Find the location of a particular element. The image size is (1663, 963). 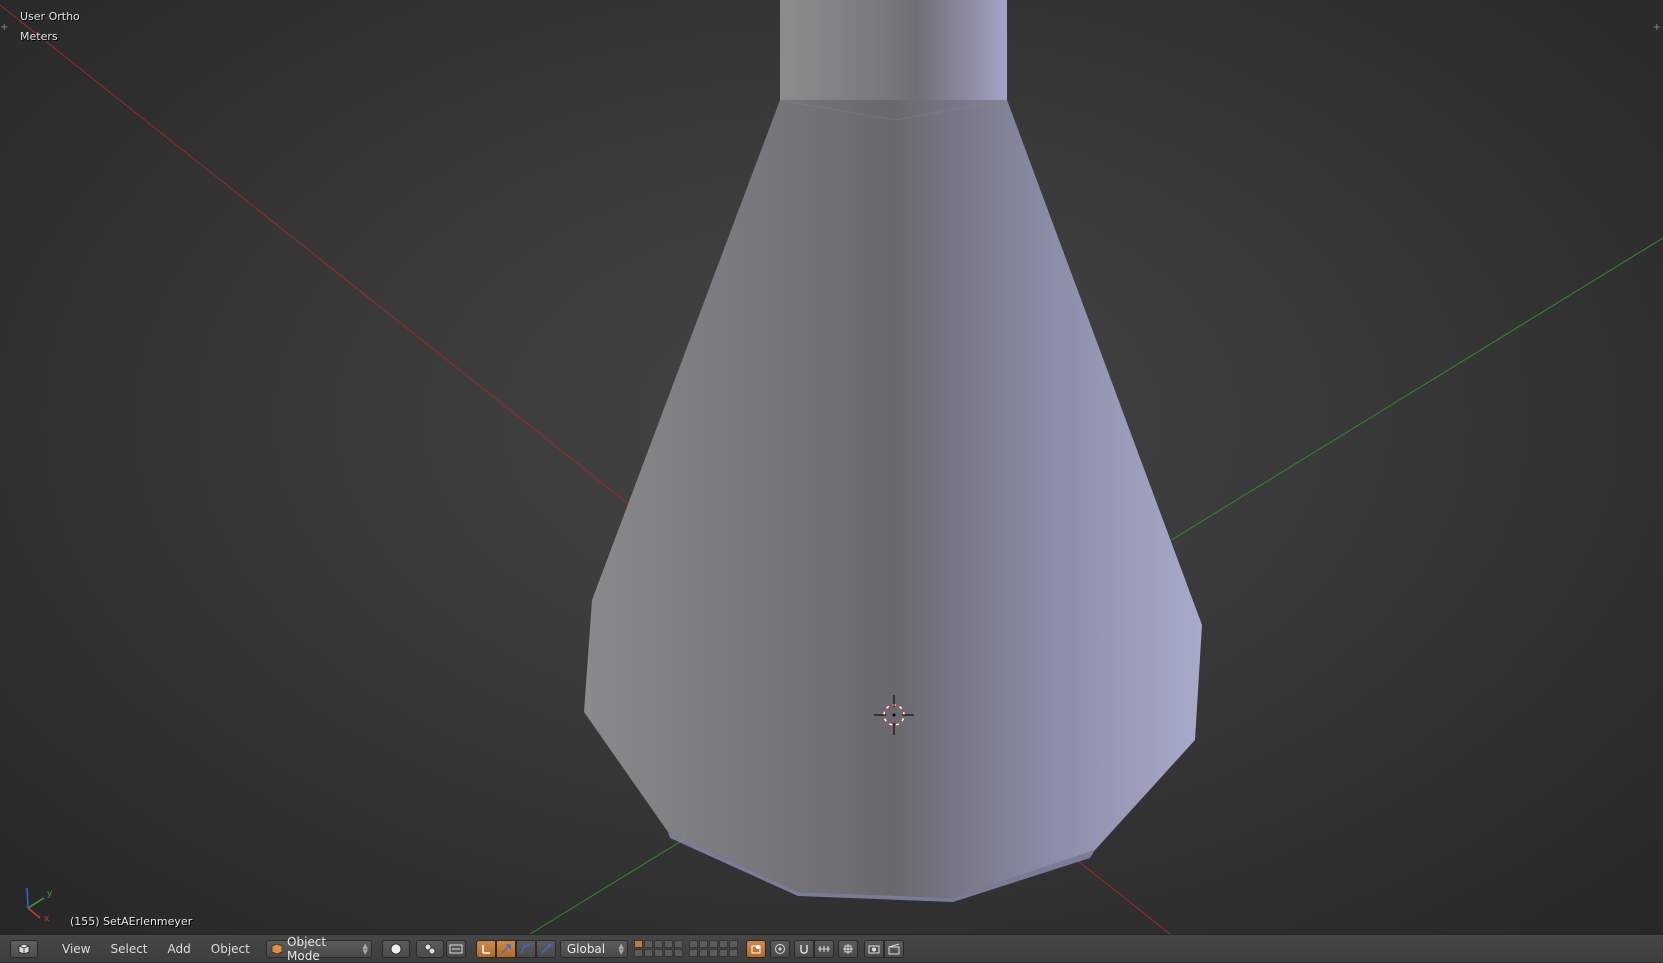

lock-camera-to-layers-toggle is located at coordinates (755, 948).